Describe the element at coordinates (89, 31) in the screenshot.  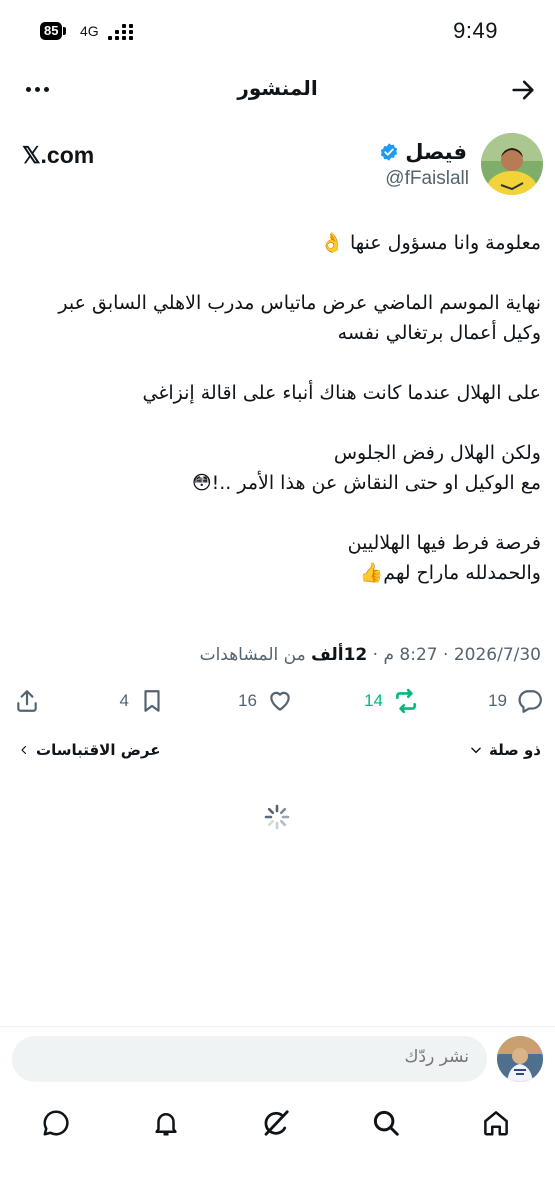
I see `network-type: 4G` at that location.